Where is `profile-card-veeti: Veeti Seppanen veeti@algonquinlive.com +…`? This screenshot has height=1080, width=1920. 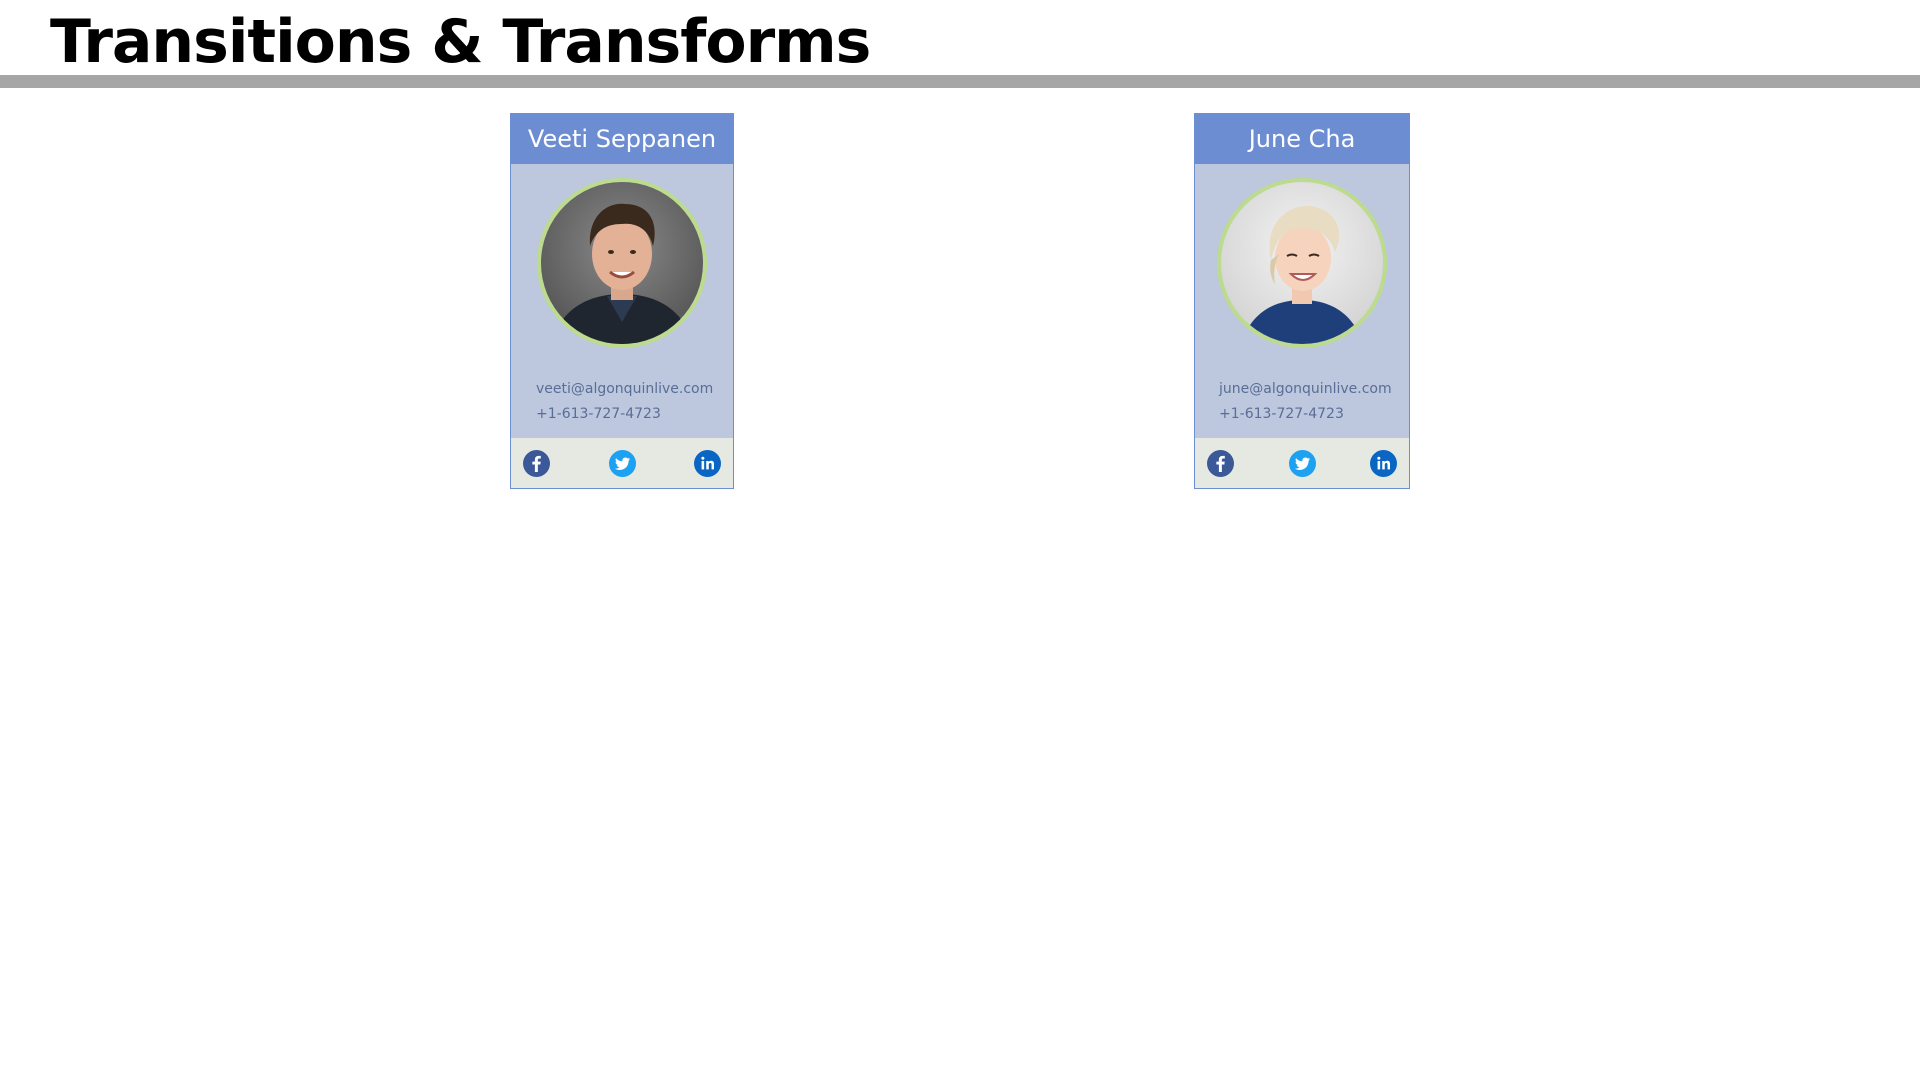 profile-card-veeti: Veeti Seppanen veeti@algonquinlive.com +… is located at coordinates (622, 301).